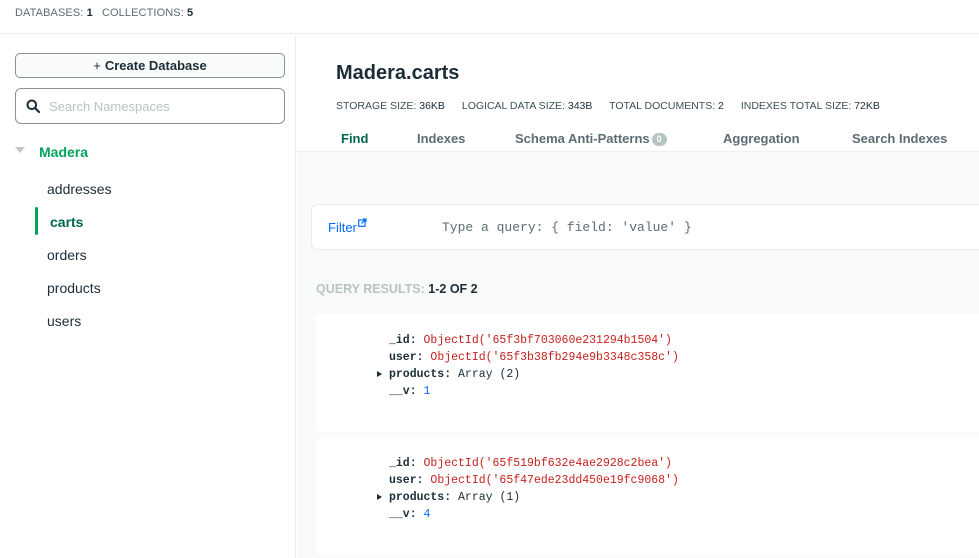 This screenshot has width=979, height=558. Describe the element at coordinates (150, 152) in the screenshot. I see `database-item-madera: Madera` at that location.